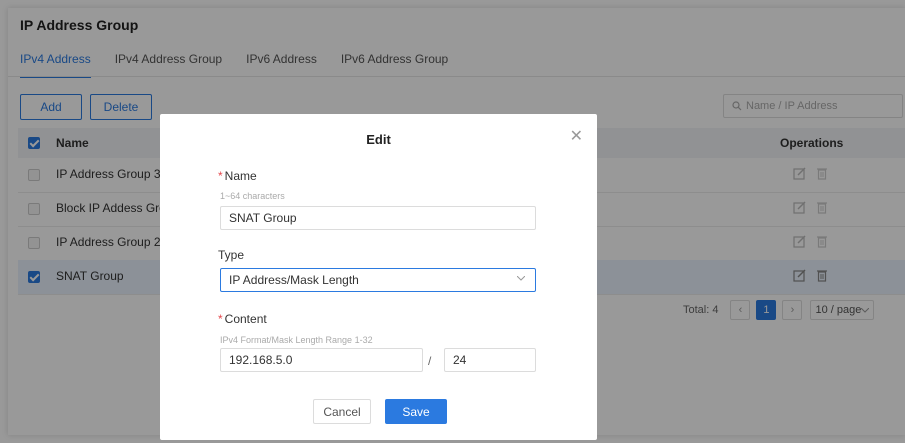  I want to click on name-label: Name, so click(240, 176).